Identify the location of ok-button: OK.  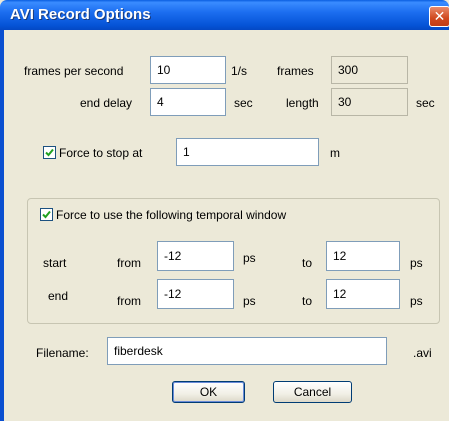
(208, 392).